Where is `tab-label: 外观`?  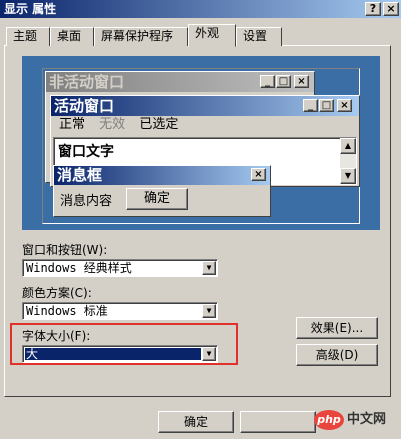
tab-label: 外观 is located at coordinates (207, 33).